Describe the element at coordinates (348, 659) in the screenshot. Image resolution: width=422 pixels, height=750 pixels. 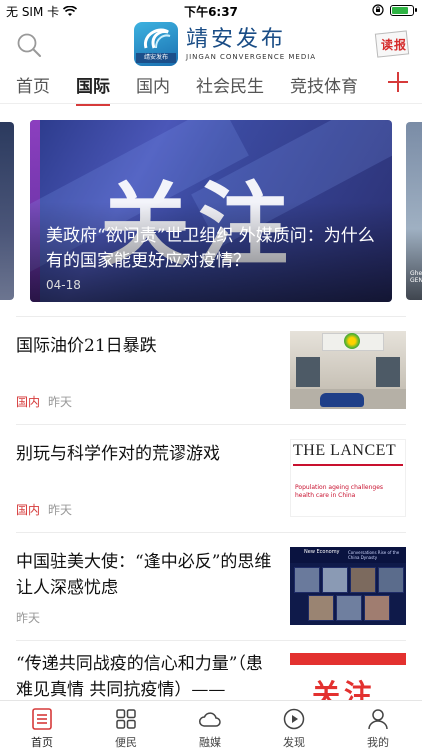
I see `thumb-banner-stripe` at that location.